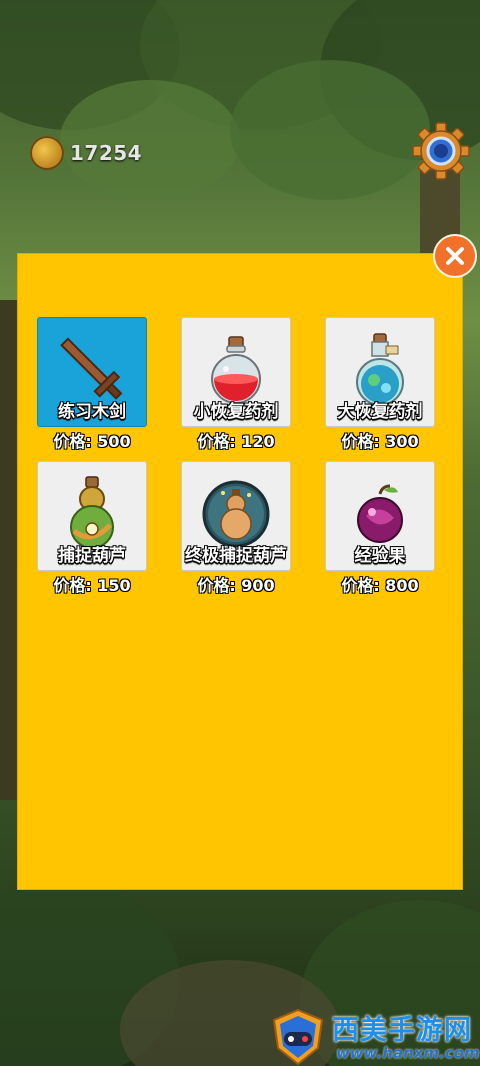 Image resolution: width=480 pixels, height=1066 pixels. Describe the element at coordinates (298, 1037) in the screenshot. I see `gamepad-shield-icon` at that location.